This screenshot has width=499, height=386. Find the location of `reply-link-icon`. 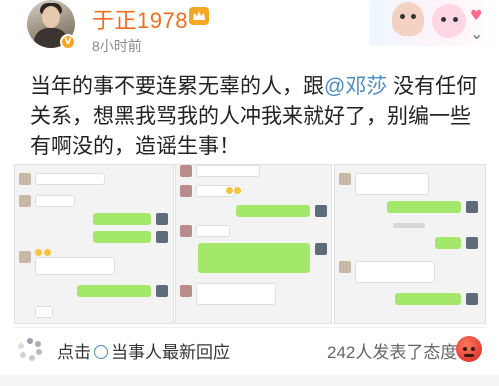

reply-link-icon is located at coordinates (101, 352).